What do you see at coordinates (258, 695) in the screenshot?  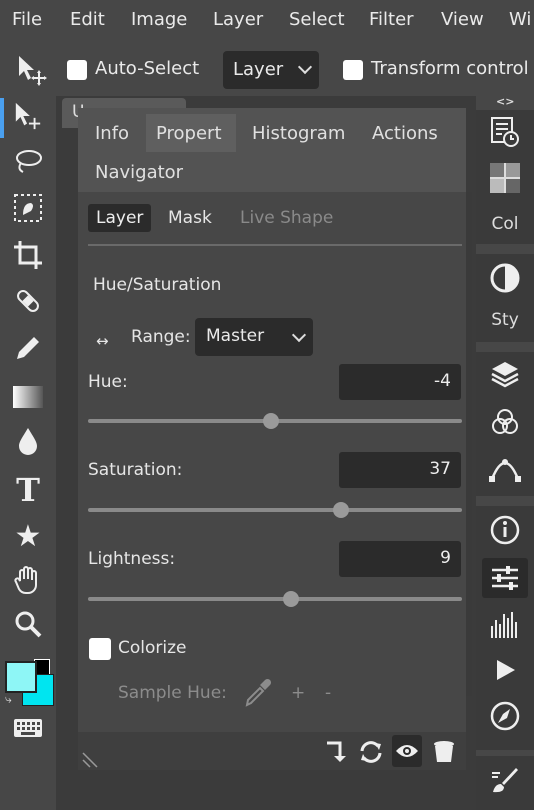 I see `eyedropper-icon` at bounding box center [258, 695].